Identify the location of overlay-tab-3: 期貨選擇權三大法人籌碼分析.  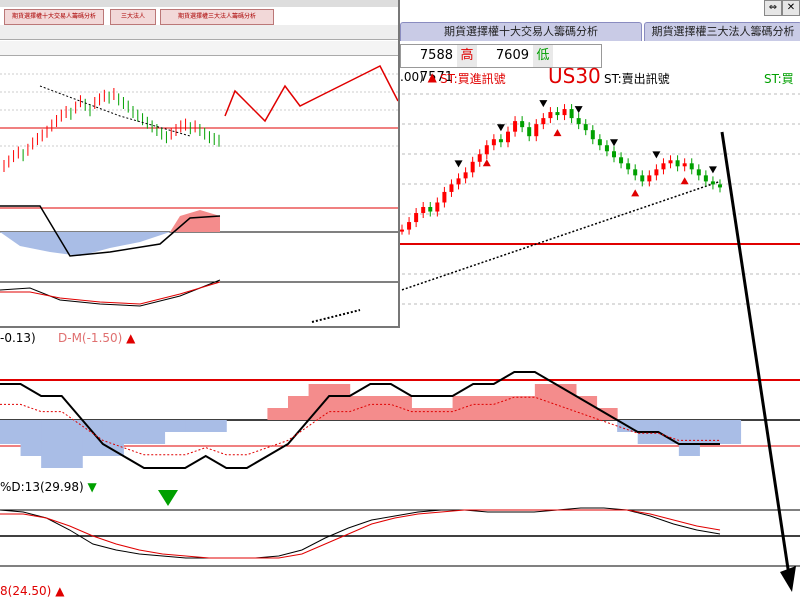
(217, 17).